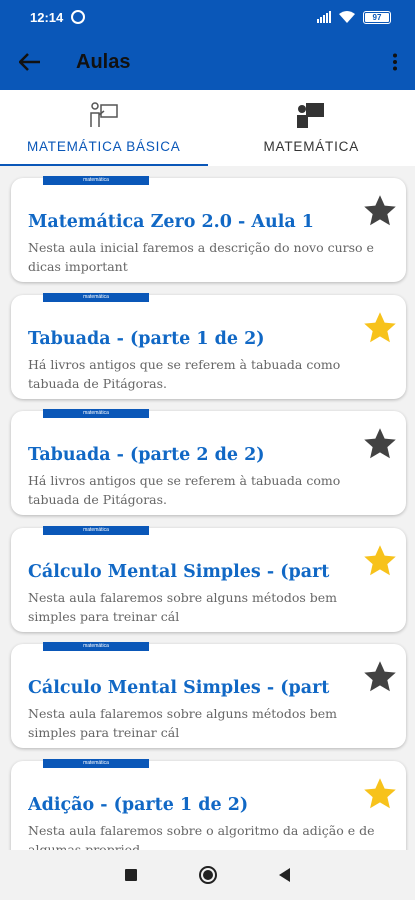 This screenshot has height=900, width=415. Describe the element at coordinates (103, 61) in the screenshot. I see `page-title: Aulas` at that location.